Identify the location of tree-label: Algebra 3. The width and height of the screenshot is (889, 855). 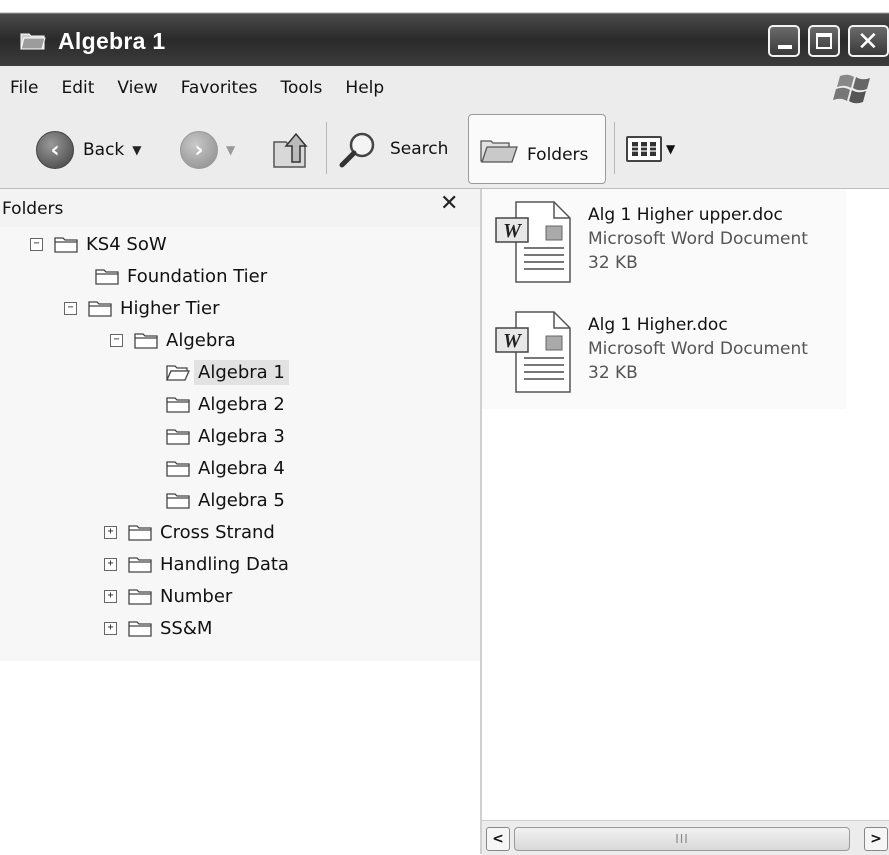
(241, 436).